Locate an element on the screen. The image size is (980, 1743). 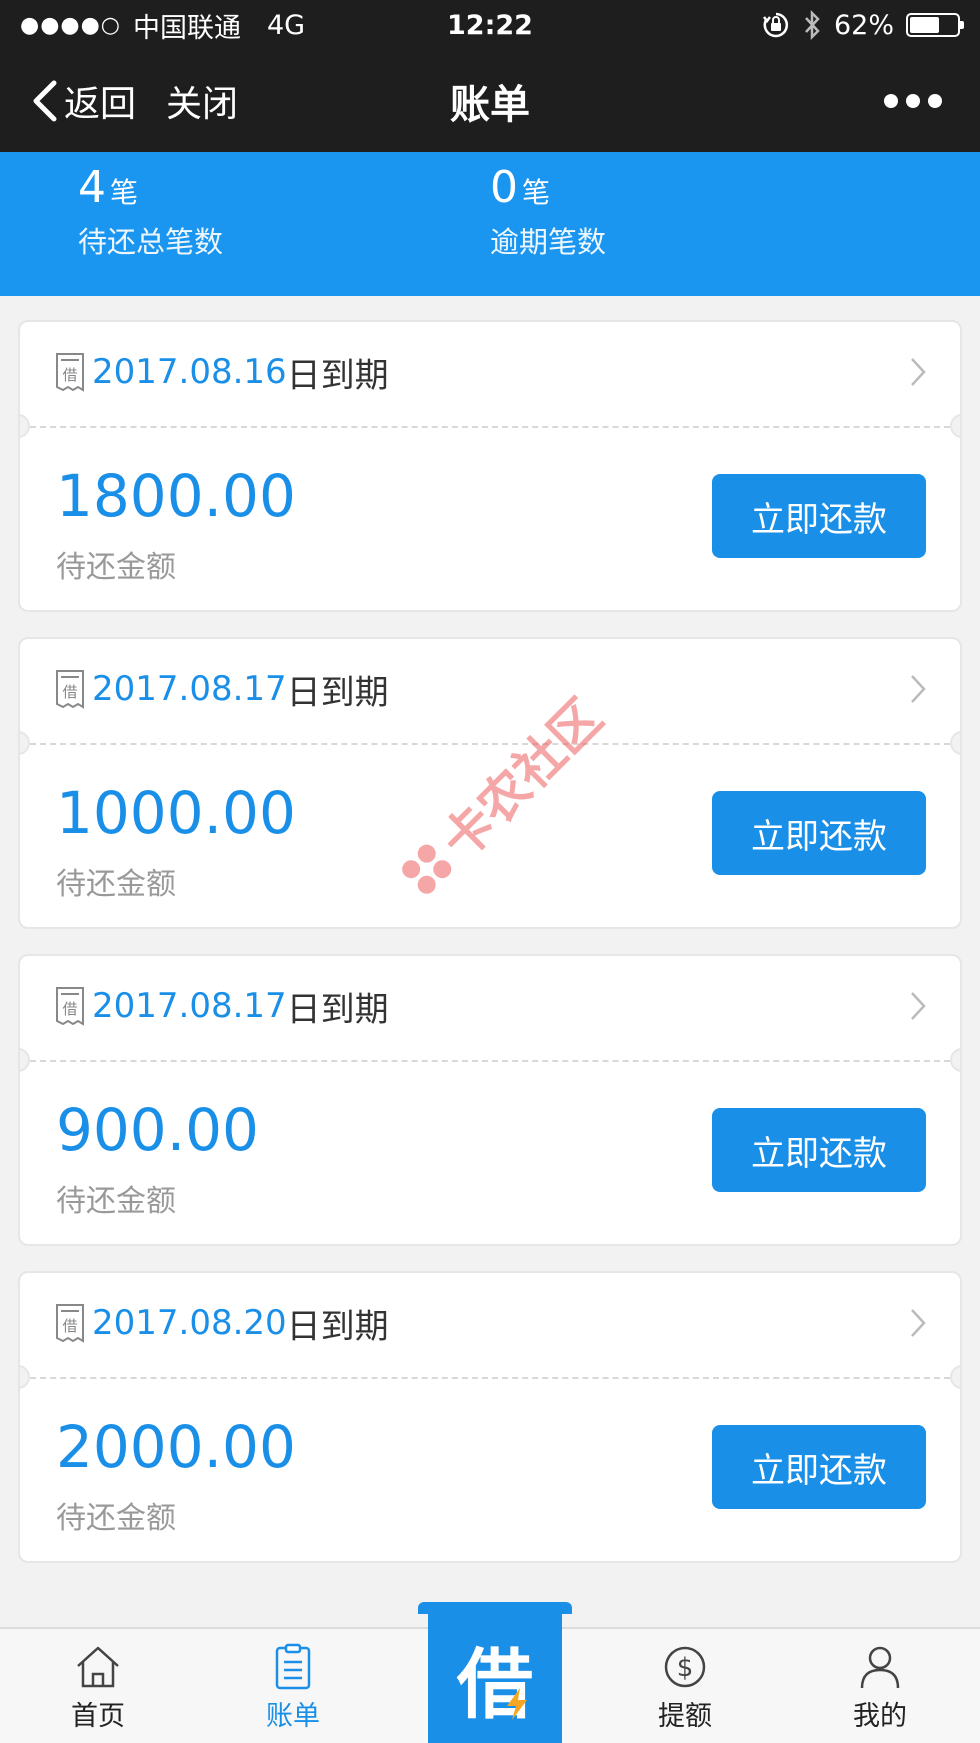
dollar-coin-icon: $ is located at coordinates (685, 1666).